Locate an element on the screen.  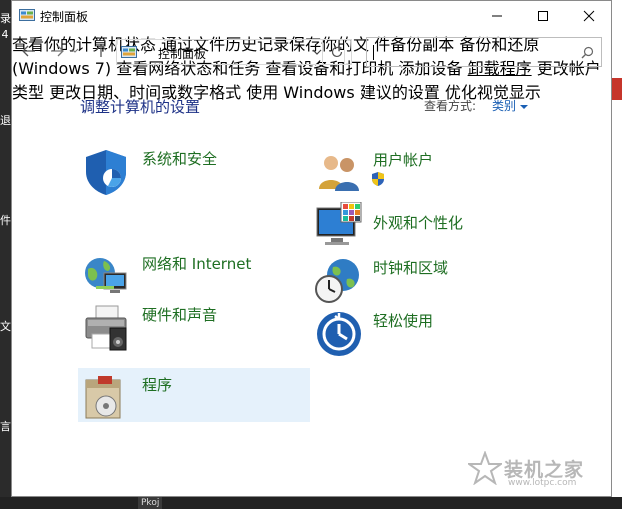
chevron-down-icon is located at coordinates (75, 50).